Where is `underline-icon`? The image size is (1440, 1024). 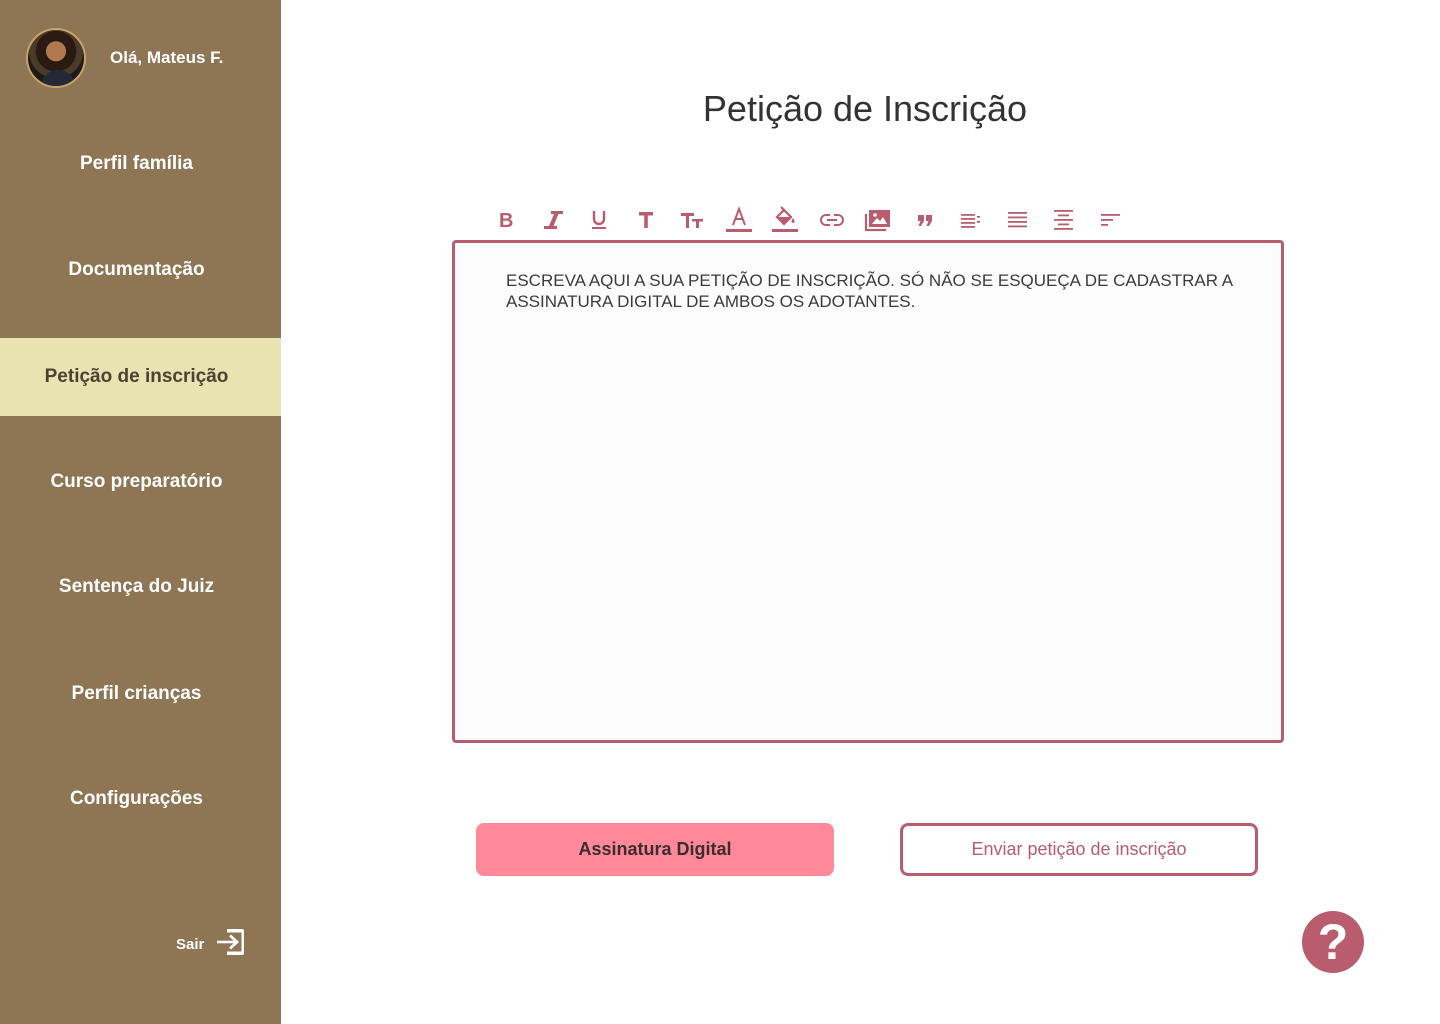
underline-icon is located at coordinates (599, 220).